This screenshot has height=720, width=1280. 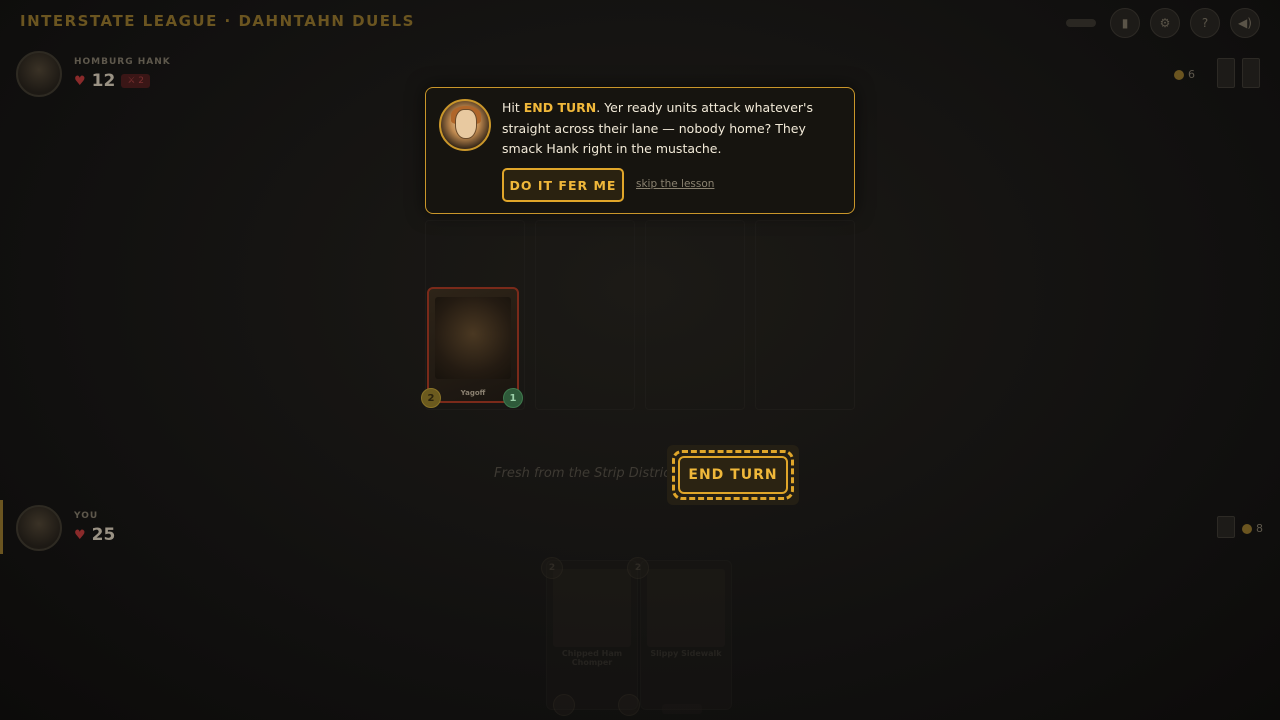 I want to click on tutorial-text-before: Hit, so click(x=513, y=107).